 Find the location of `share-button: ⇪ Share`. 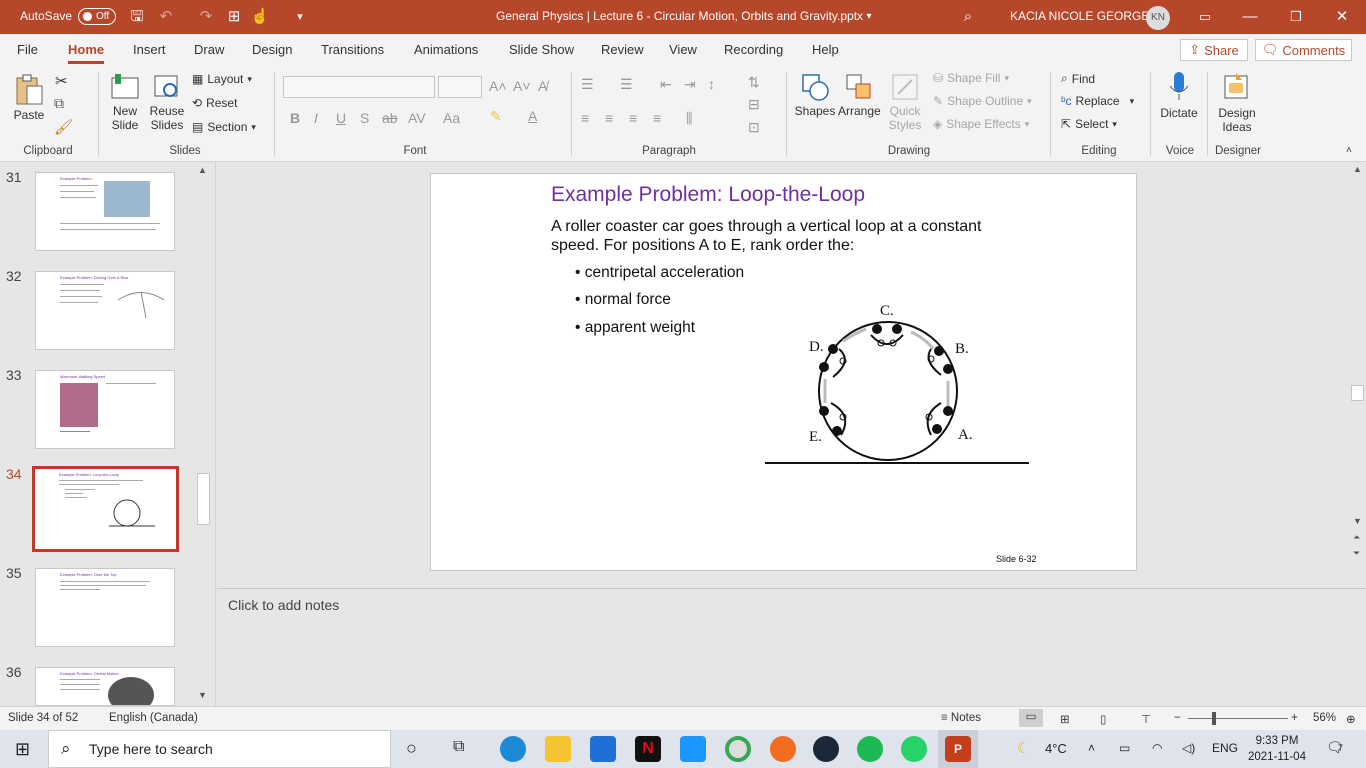

share-button: ⇪ Share is located at coordinates (1214, 50).